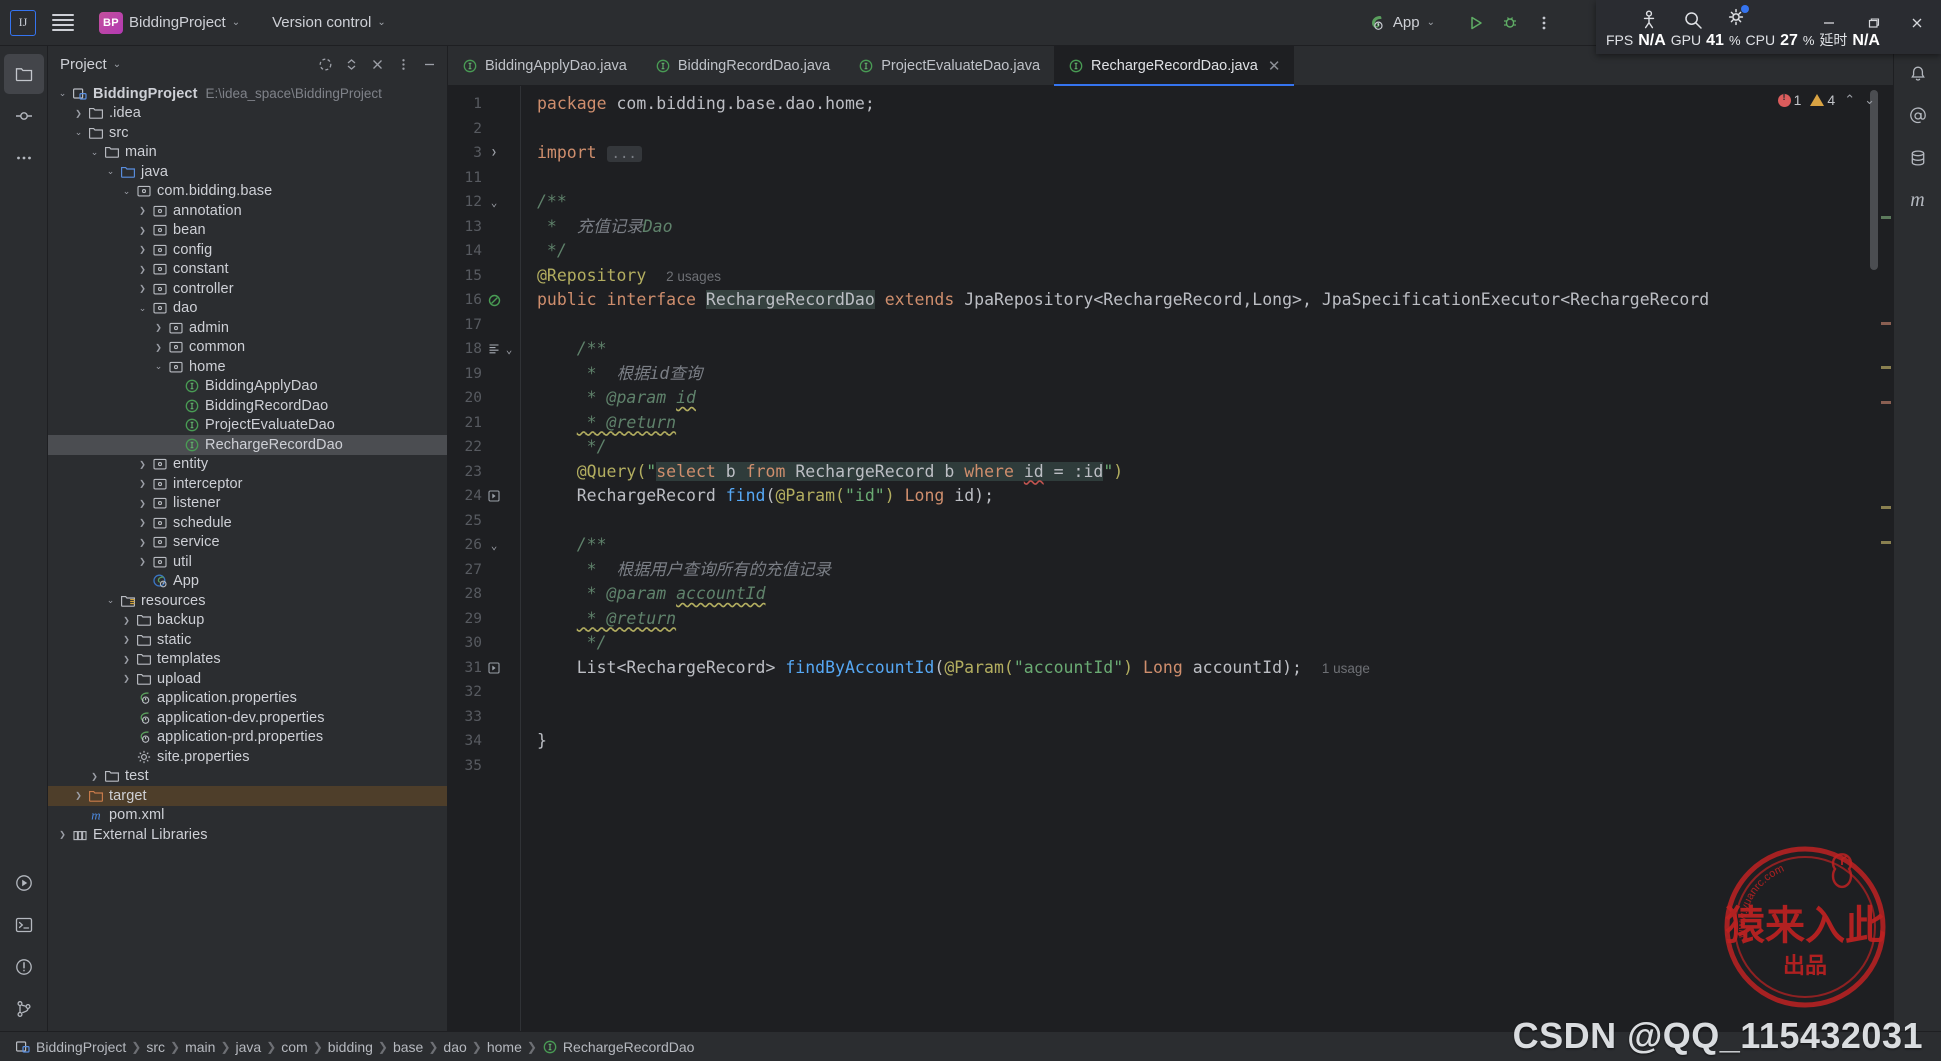 Image resolution: width=1941 pixels, height=1061 pixels. What do you see at coordinates (1918, 200) in the screenshot?
I see `maven-button: m` at bounding box center [1918, 200].